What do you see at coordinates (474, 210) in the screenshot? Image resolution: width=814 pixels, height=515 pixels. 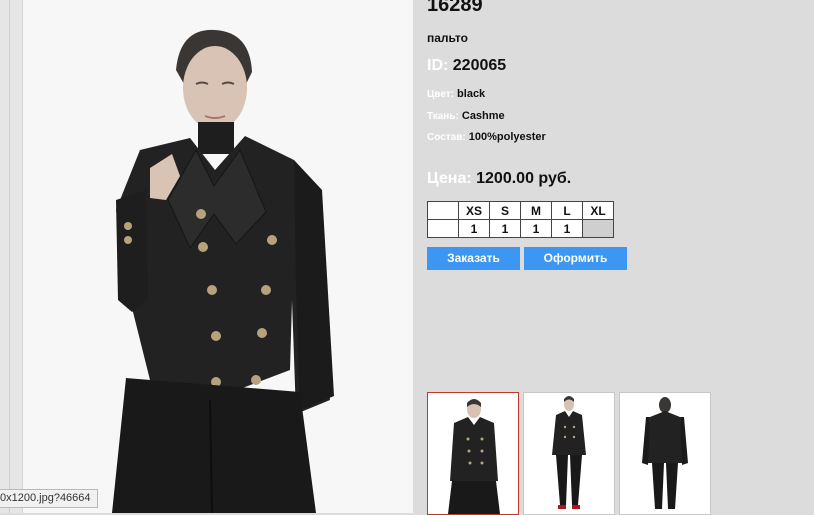 I see `size-header-xs: XS` at bounding box center [474, 210].